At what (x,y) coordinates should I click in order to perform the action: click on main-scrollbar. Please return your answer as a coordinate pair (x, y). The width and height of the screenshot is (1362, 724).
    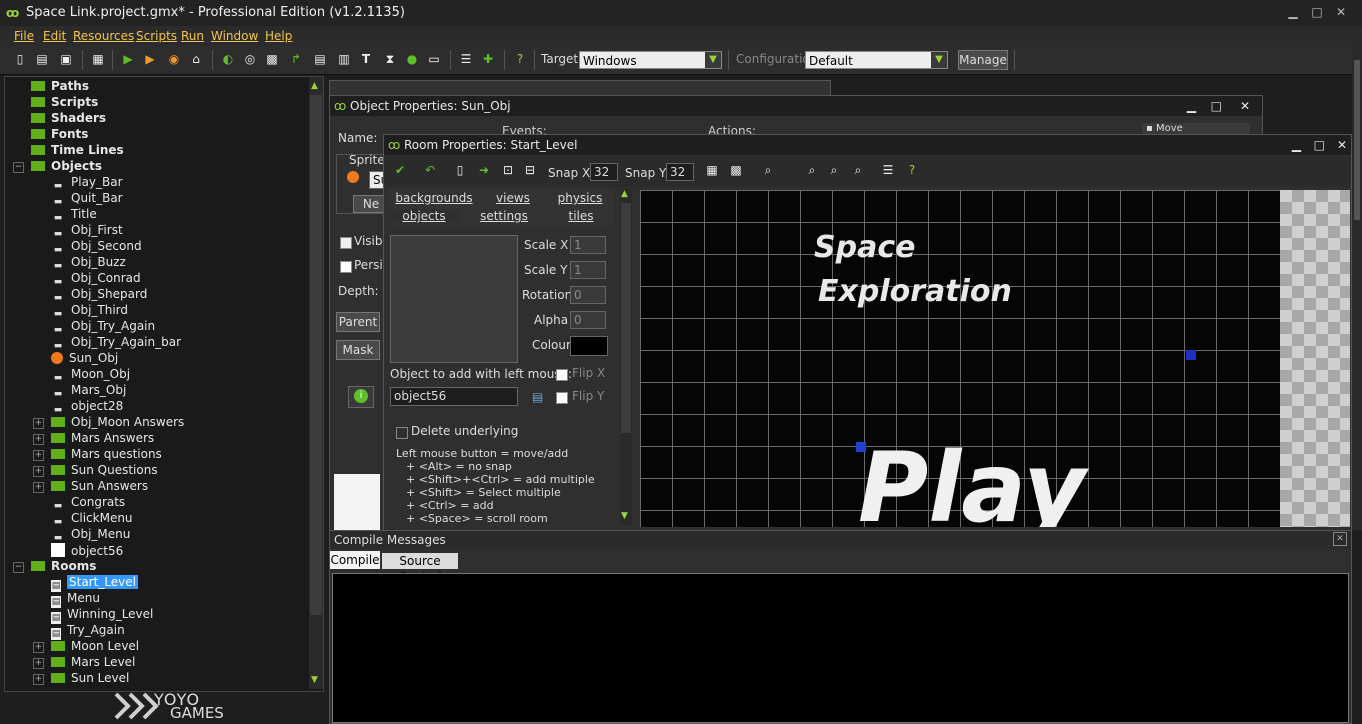
    Looking at the image, I should click on (1357, 288).